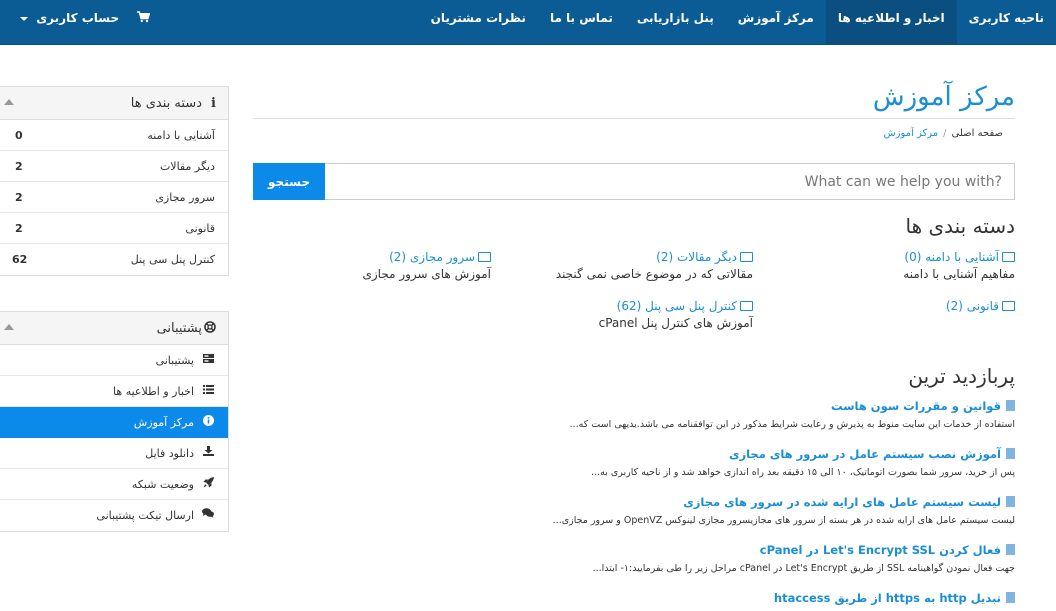 The image size is (1056, 611). What do you see at coordinates (179, 328) in the screenshot?
I see `support-panel-title: پشتیبانی` at bounding box center [179, 328].